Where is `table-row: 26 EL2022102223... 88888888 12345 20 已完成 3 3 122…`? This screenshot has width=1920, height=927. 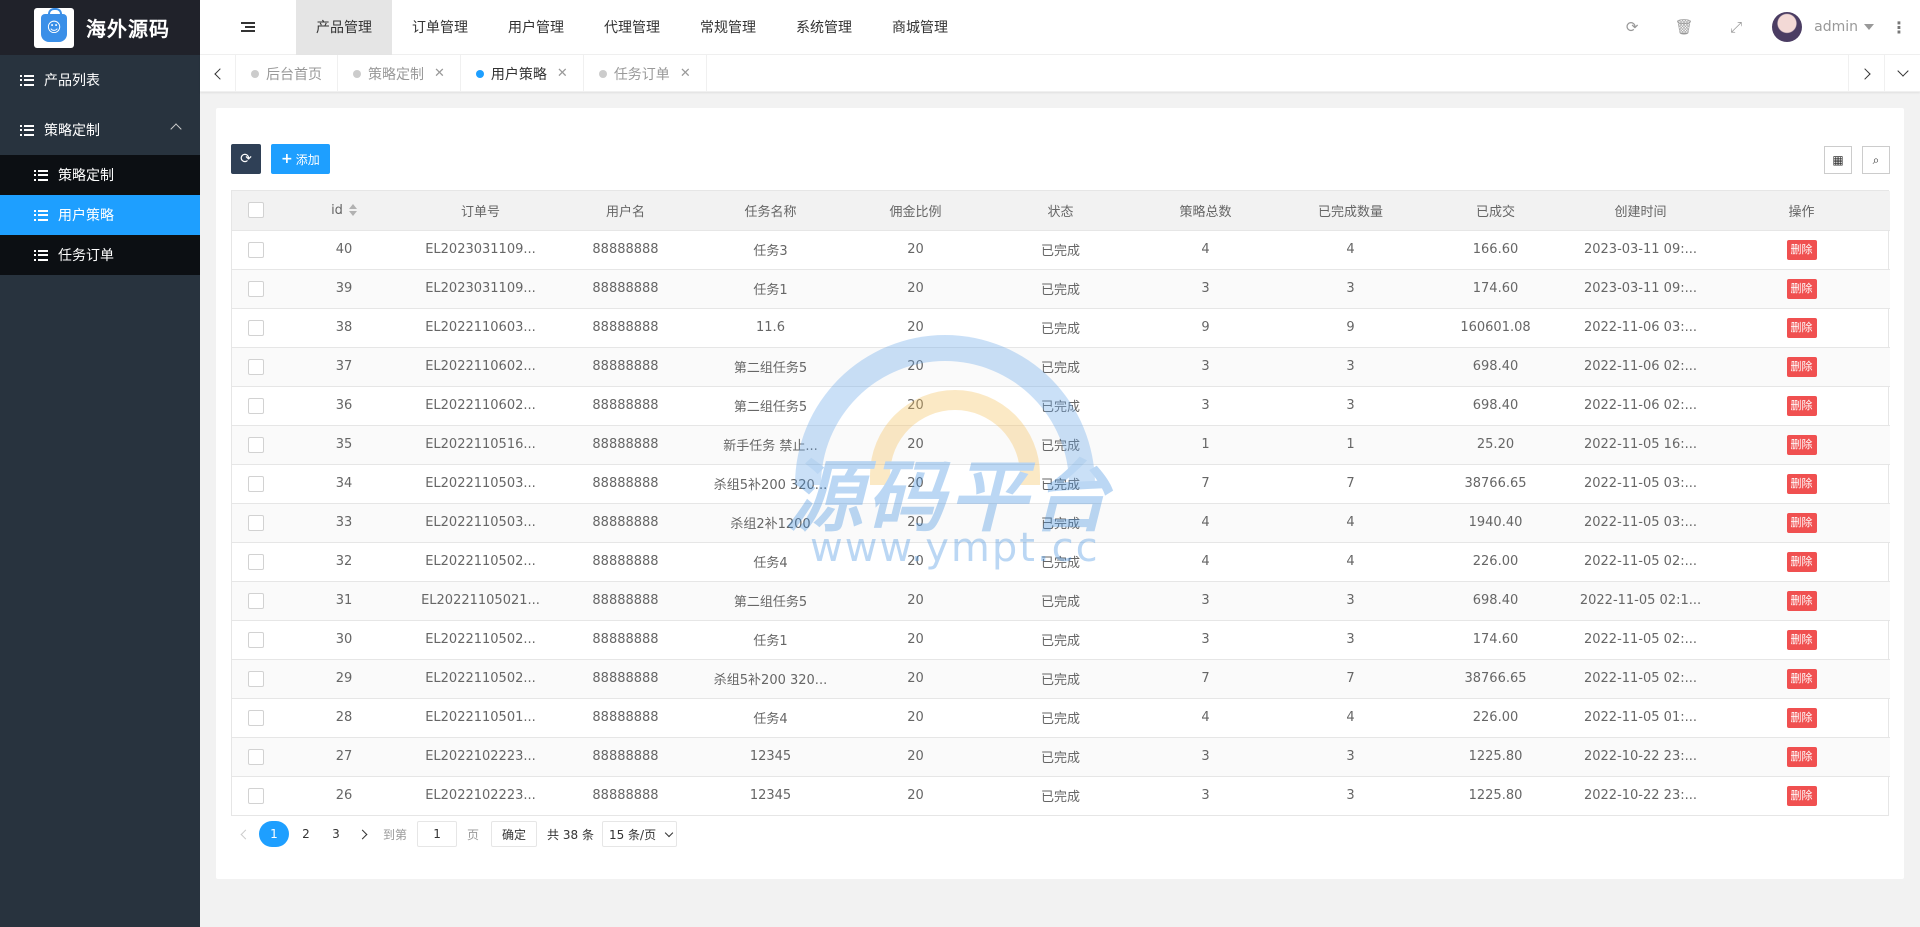
table-row: 26 EL2022102223... 88888888 12345 20 已完成 3 3 122… is located at coordinates (1061, 795).